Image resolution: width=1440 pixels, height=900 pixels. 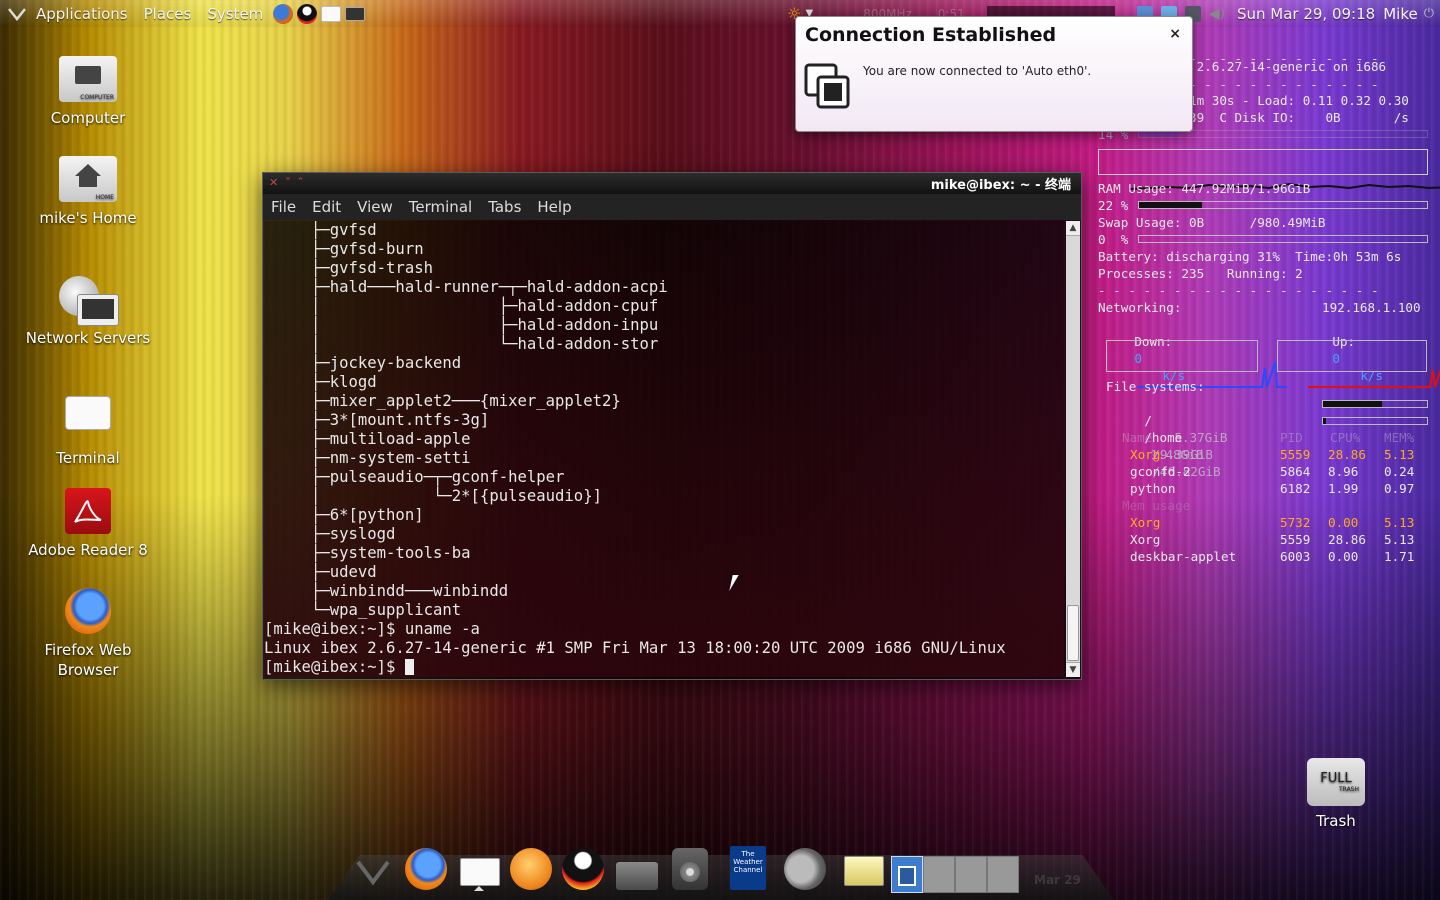 What do you see at coordinates (1306, 14) in the screenshot?
I see `clock: Sun Mar 29, 09:18` at bounding box center [1306, 14].